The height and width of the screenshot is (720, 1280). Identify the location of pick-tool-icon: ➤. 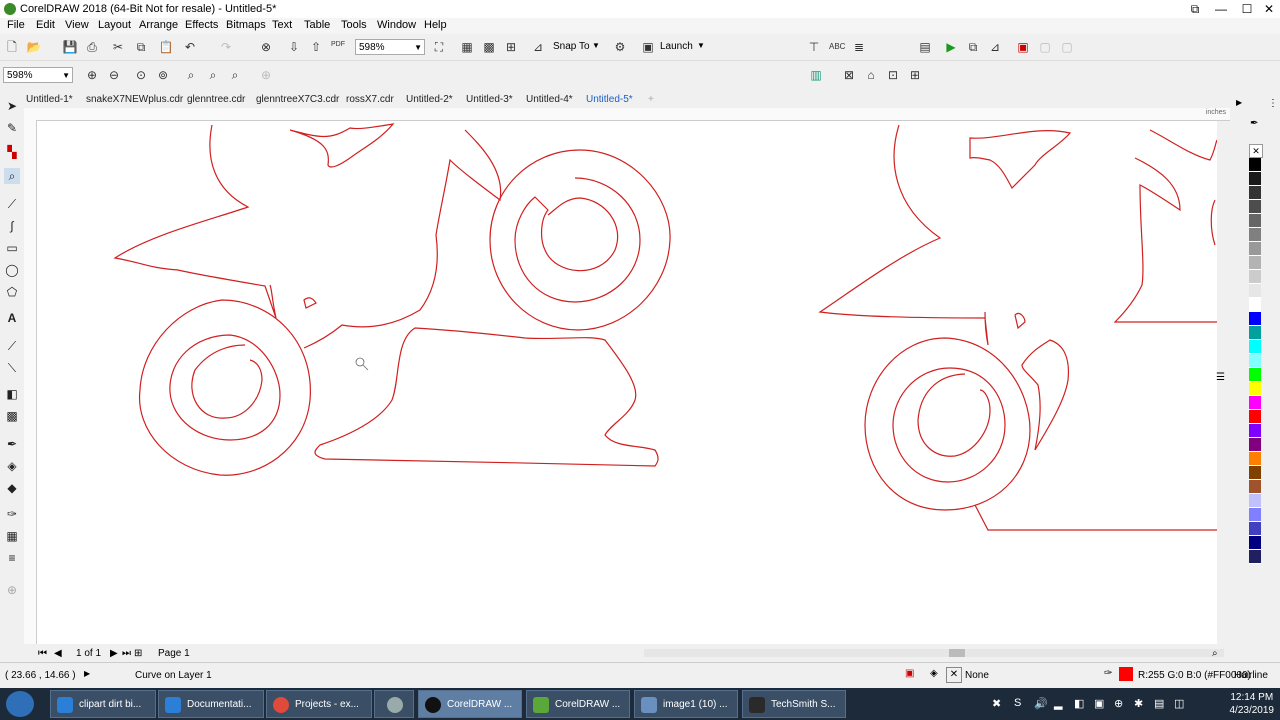
(12, 106).